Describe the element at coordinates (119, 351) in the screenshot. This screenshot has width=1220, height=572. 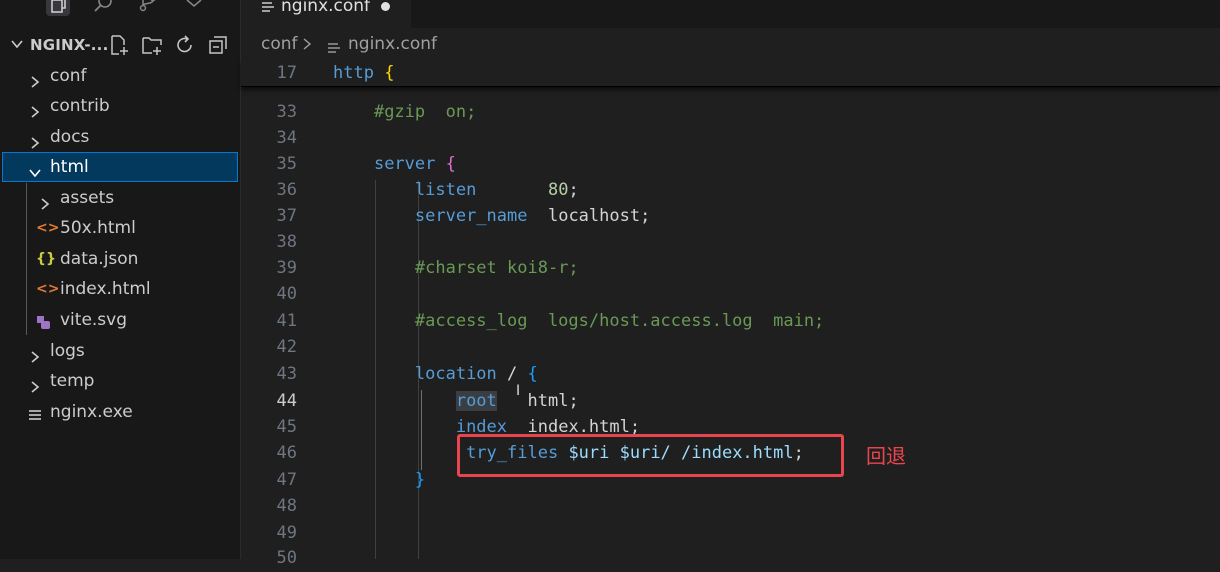
I see `tree-folder-logs: logs` at that location.